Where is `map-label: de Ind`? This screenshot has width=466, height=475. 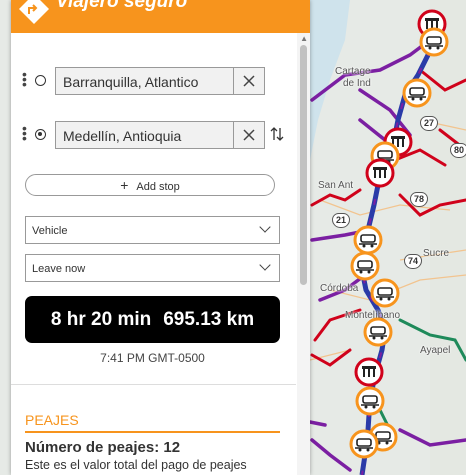 map-label: de Ind is located at coordinates (357, 83).